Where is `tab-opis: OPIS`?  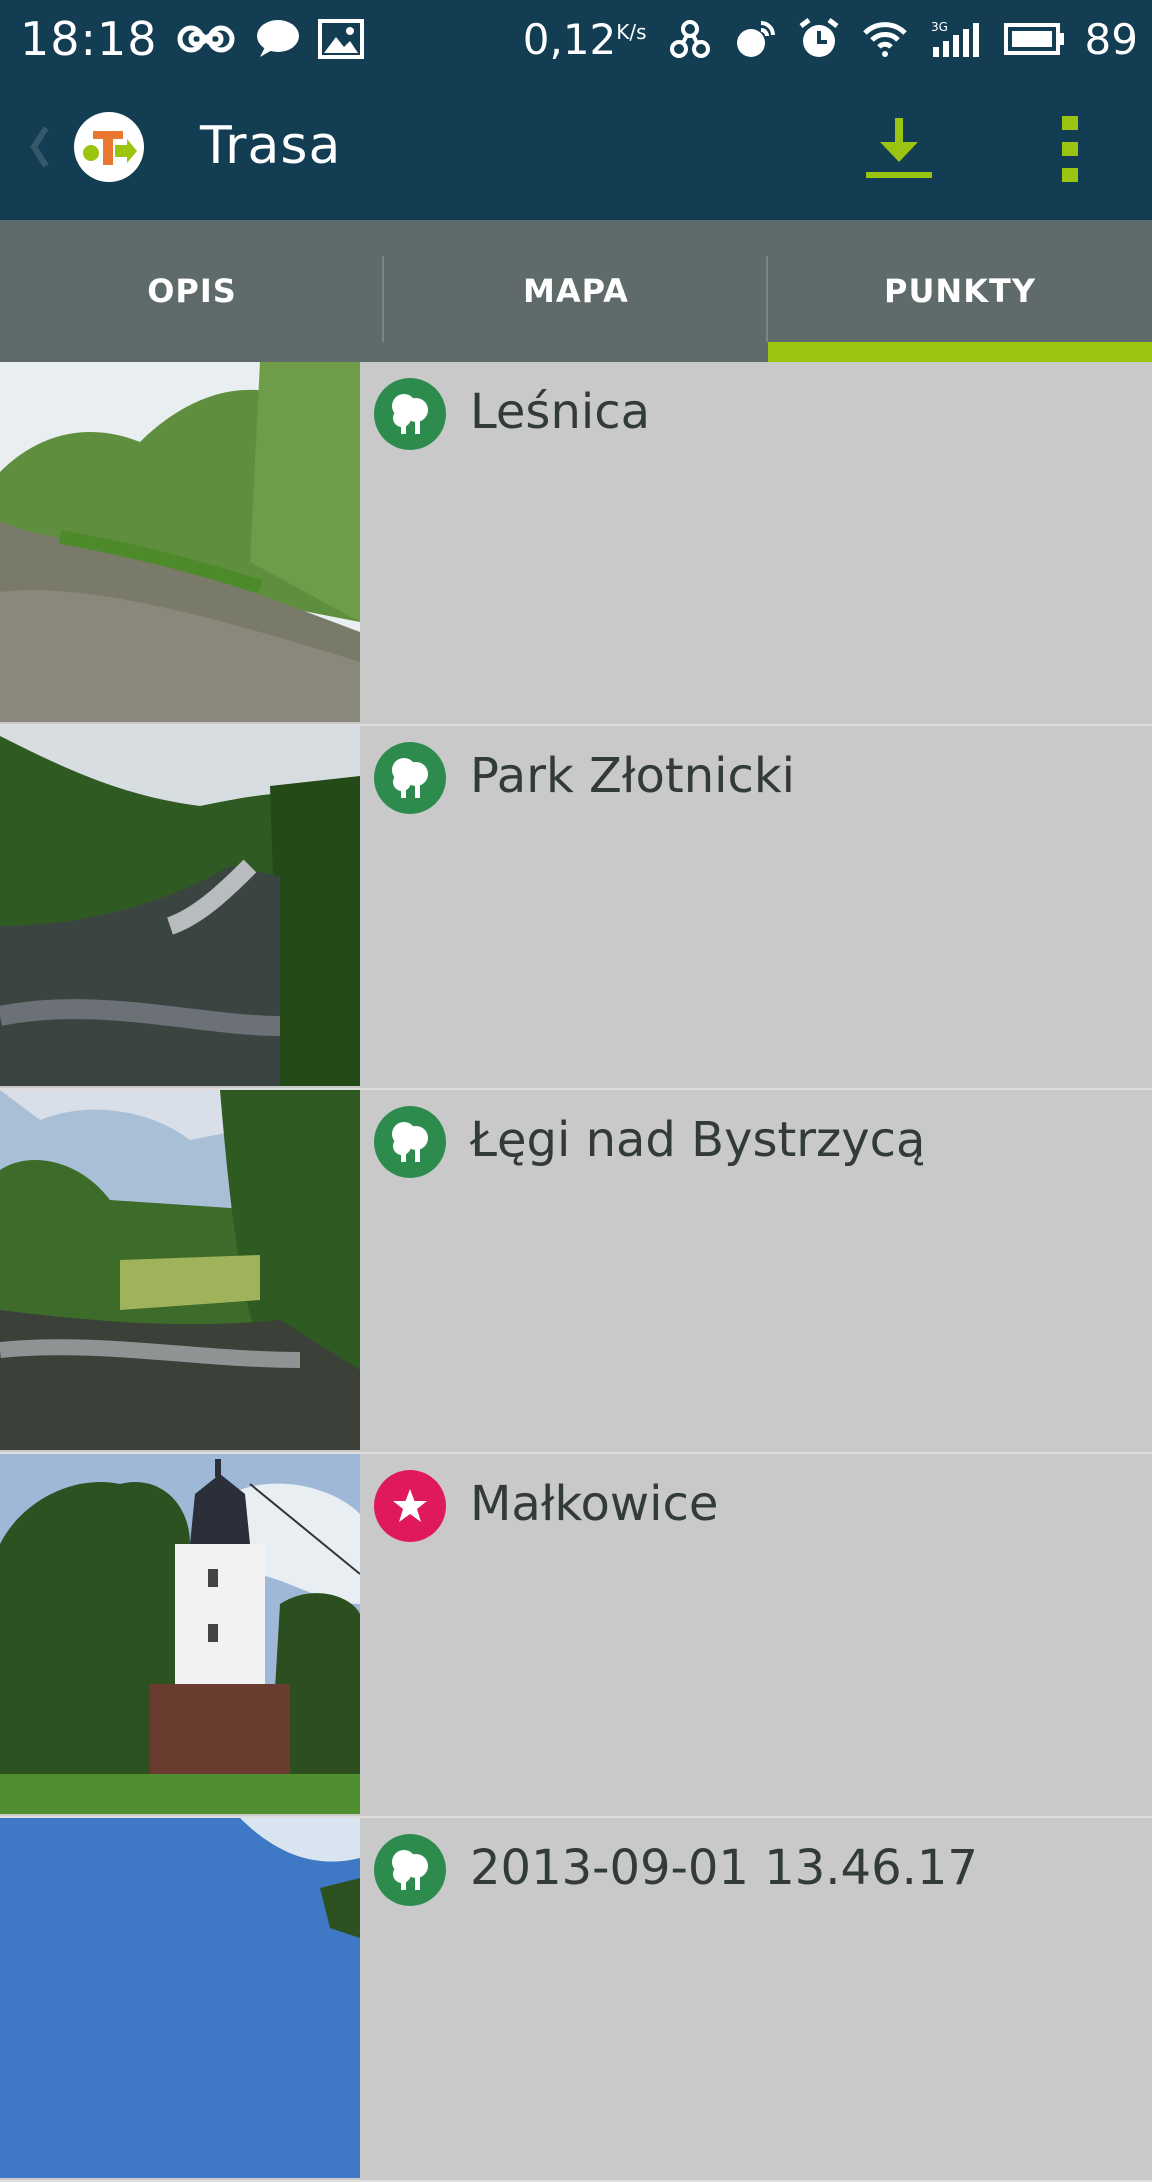
tab-opis: OPIS is located at coordinates (192, 291).